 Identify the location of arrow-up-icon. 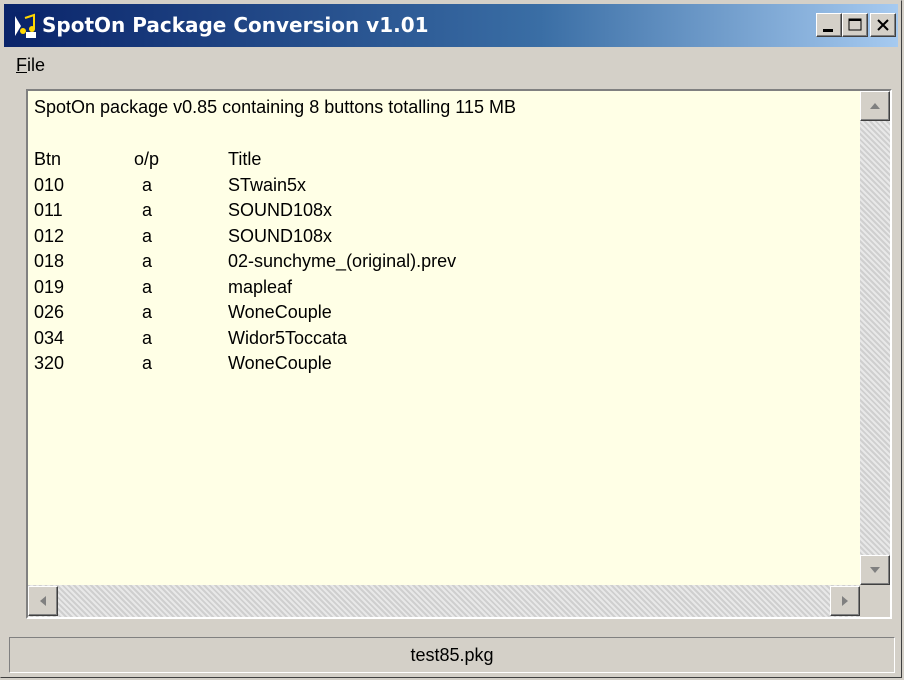
(875, 106).